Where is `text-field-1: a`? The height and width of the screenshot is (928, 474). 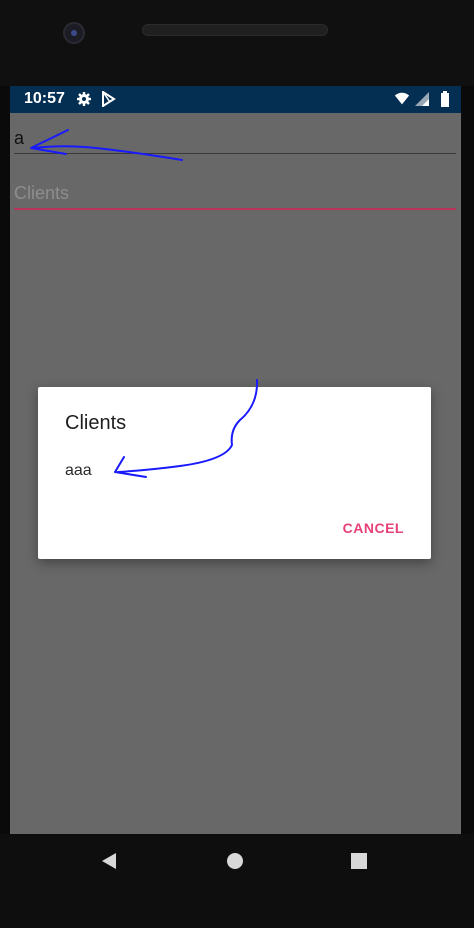 text-field-1: a is located at coordinates (235, 140).